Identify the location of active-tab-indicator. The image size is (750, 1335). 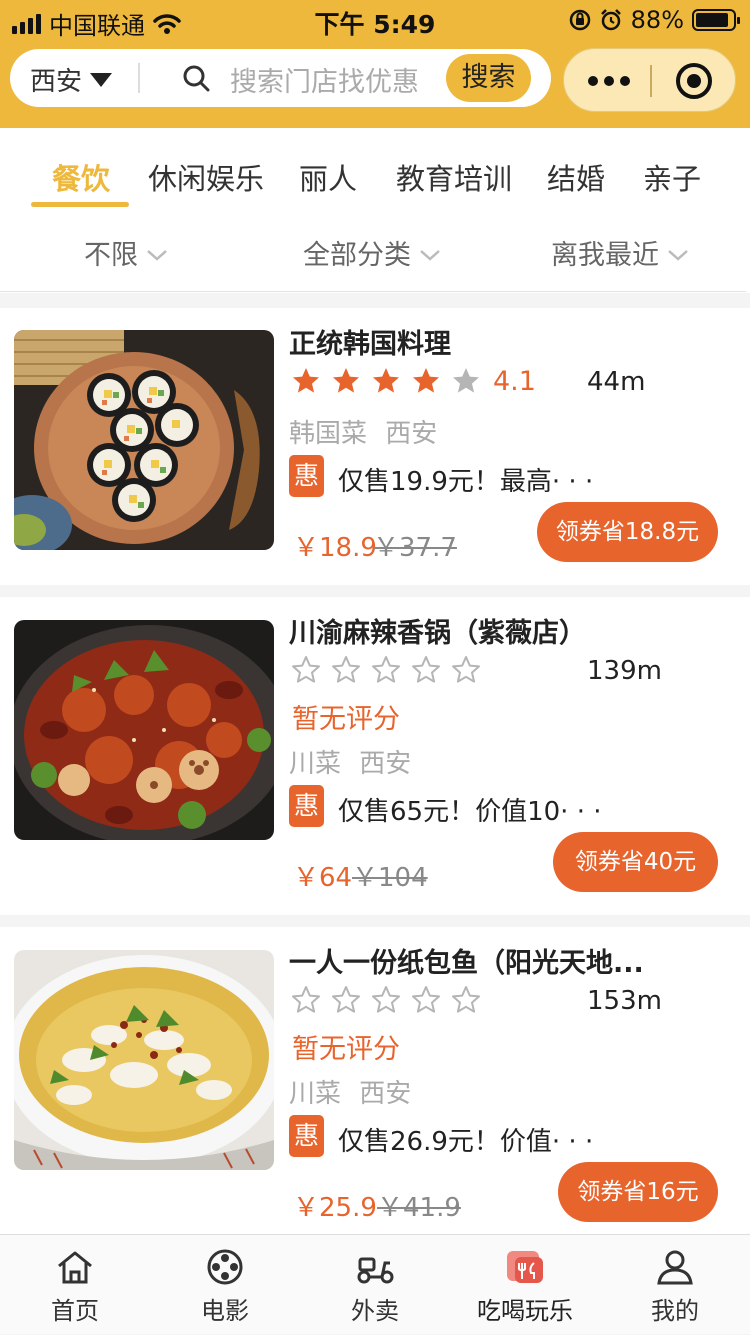
(80, 204).